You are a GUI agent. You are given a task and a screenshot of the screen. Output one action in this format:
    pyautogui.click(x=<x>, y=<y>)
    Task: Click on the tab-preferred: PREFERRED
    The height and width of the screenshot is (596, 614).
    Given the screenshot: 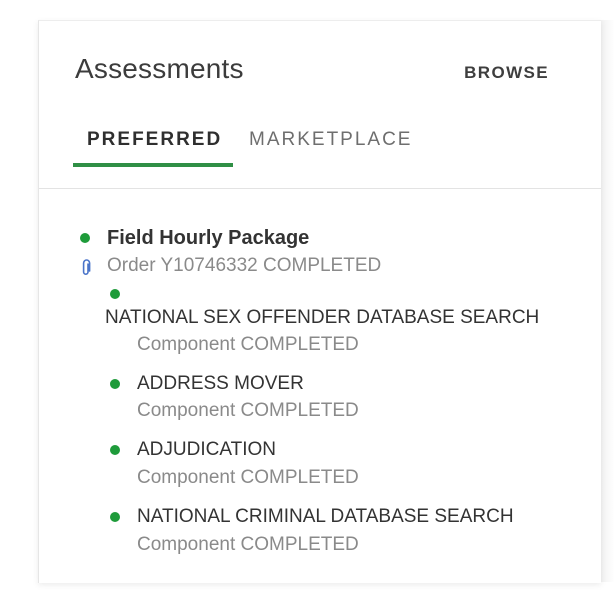 What is the action you would take?
    pyautogui.click(x=154, y=145)
    